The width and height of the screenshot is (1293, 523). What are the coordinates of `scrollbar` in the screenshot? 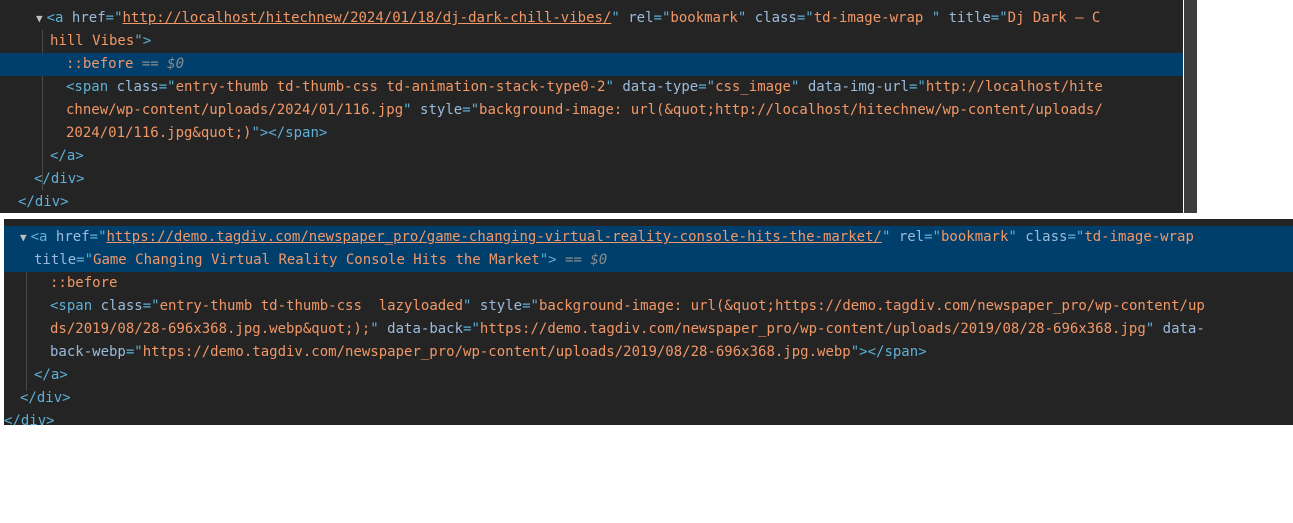 It's located at (1190, 106).